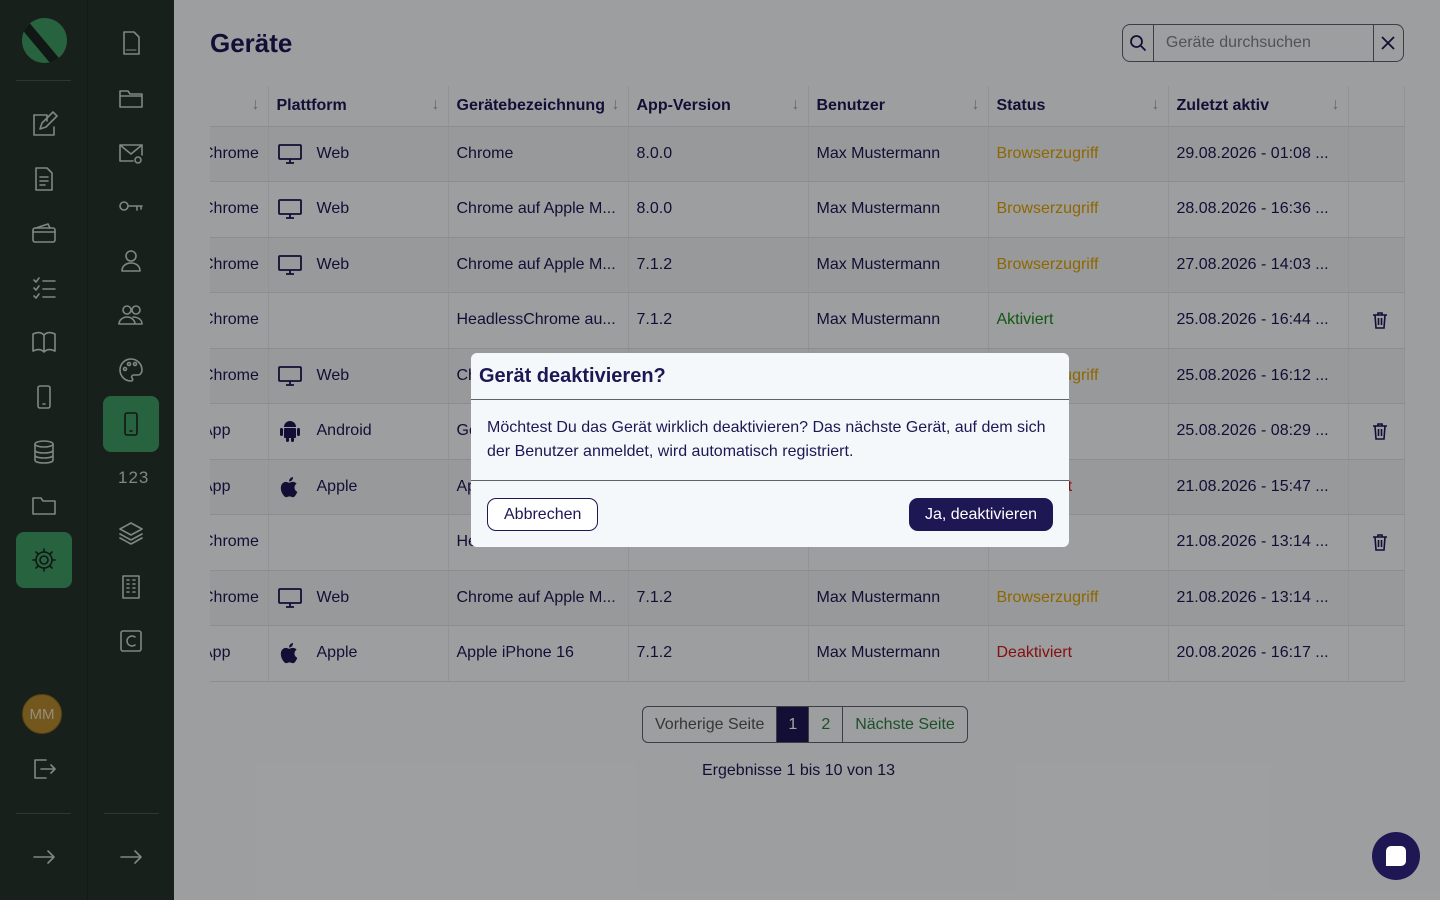  I want to click on cancel-button: Abbrechen, so click(543, 514).